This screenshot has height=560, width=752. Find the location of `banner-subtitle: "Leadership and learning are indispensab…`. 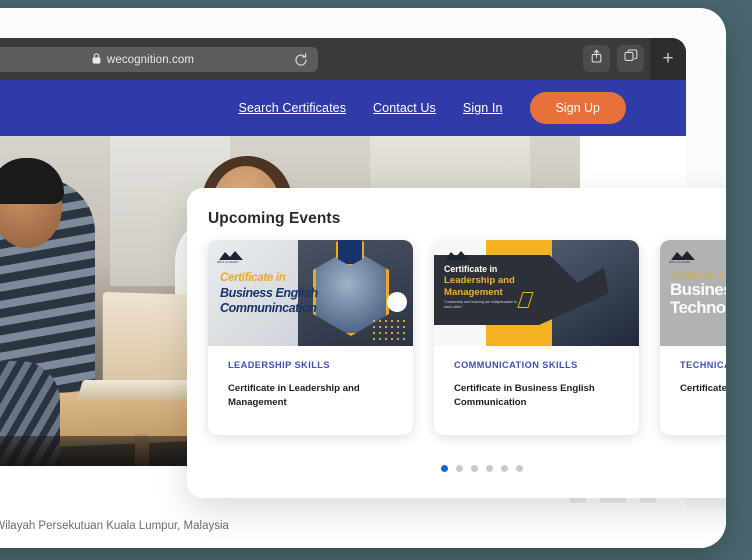

banner-subtitle: "Leadership and learning are indispensab… is located at coordinates (481, 305).